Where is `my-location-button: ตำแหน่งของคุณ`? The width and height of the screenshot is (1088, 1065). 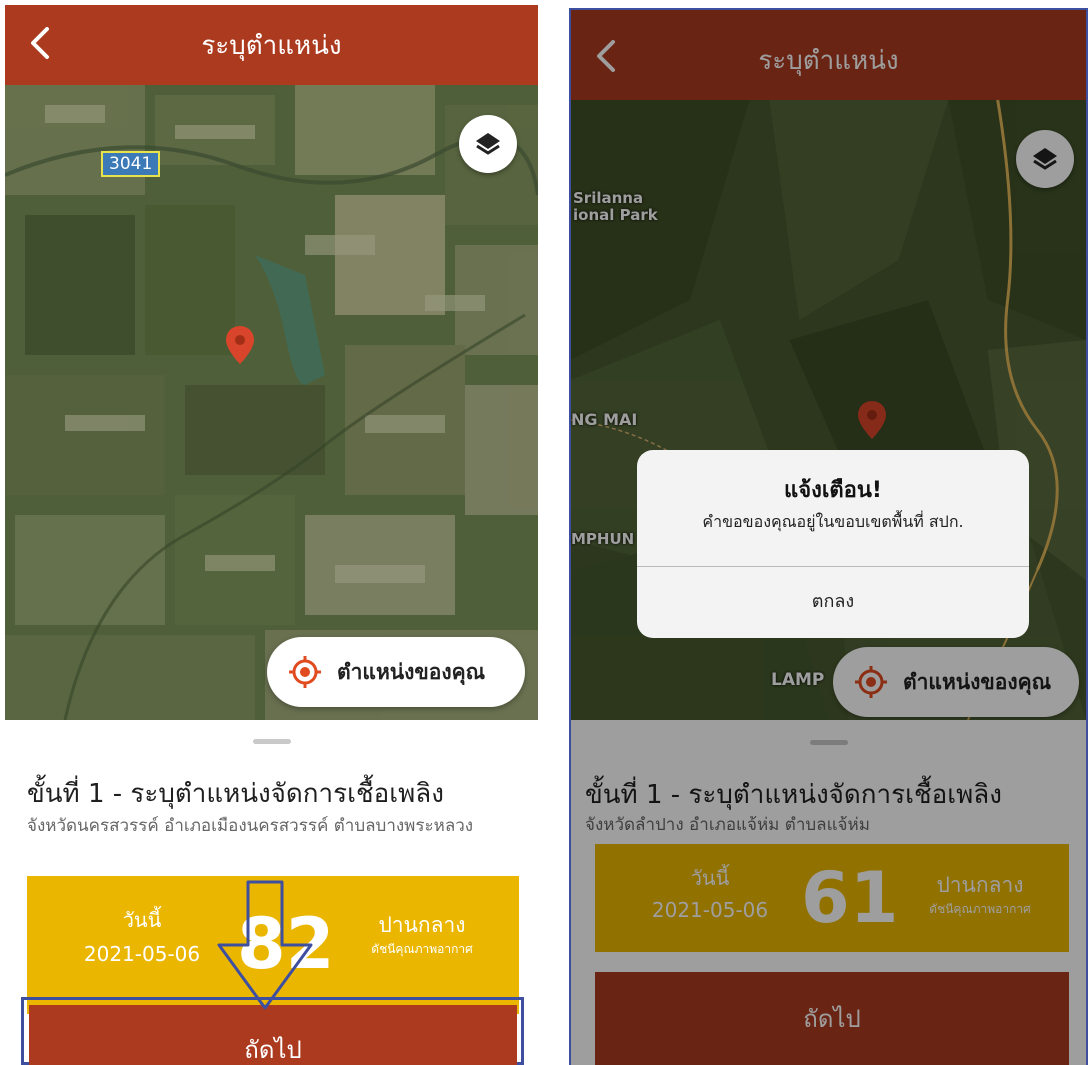 my-location-button: ตำแหน่งของคุณ is located at coordinates (396, 672).